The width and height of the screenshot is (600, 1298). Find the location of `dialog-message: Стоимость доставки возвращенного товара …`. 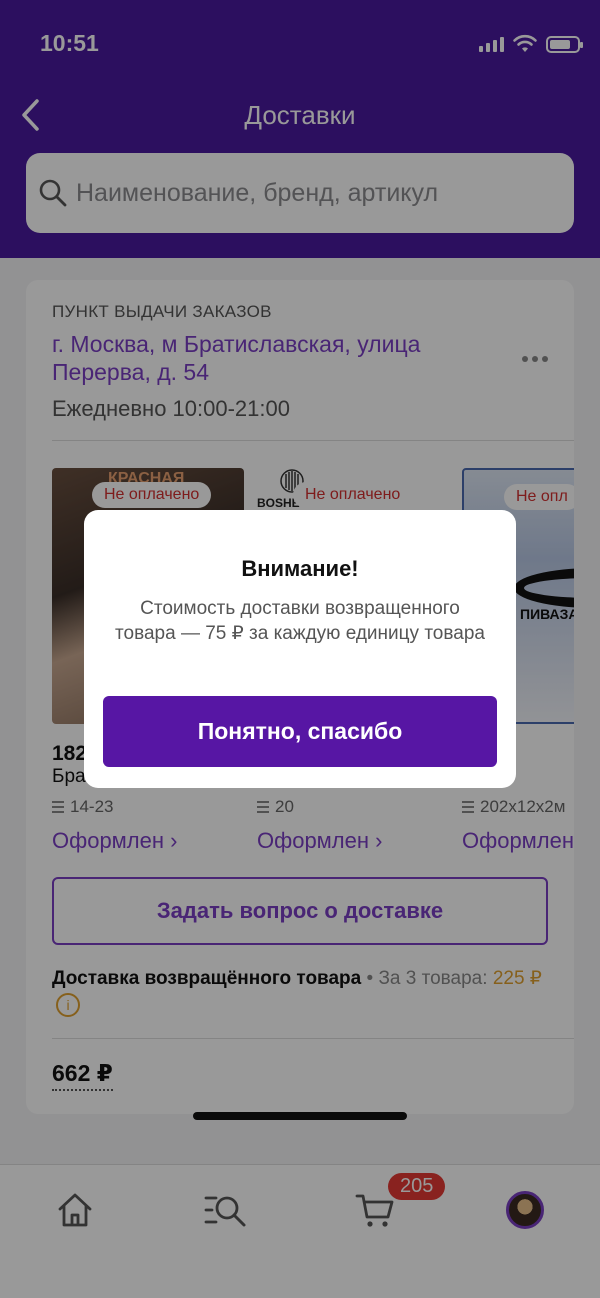

dialog-message: Стоимость доставки возвращенного товара … is located at coordinates (300, 621).